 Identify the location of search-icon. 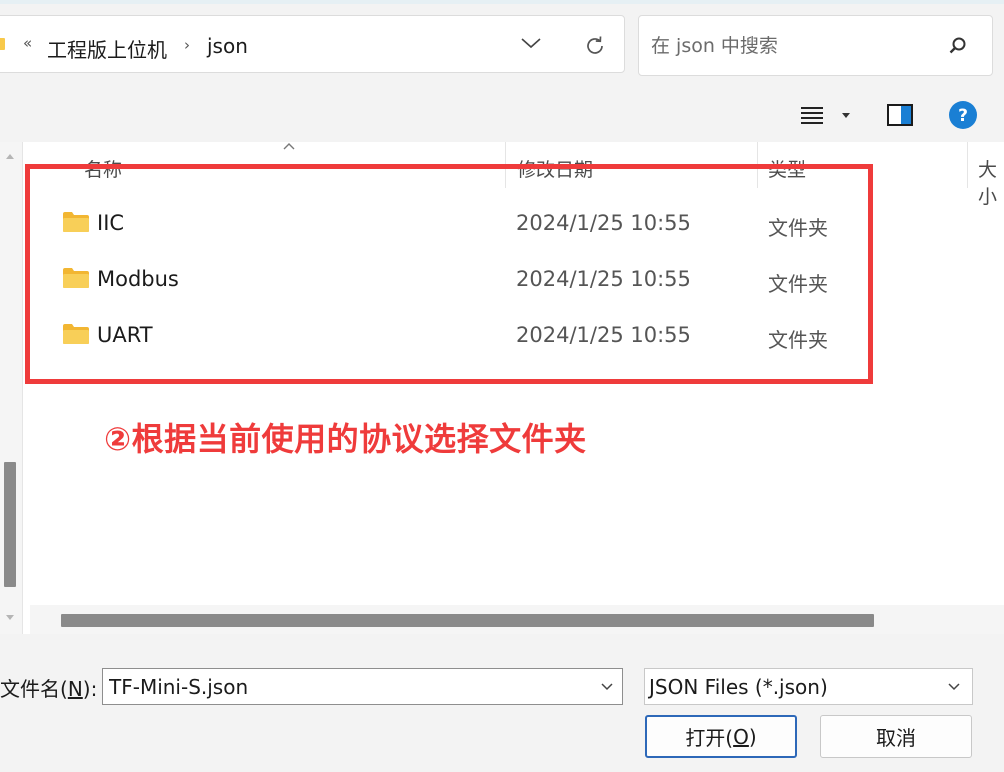
(958, 46).